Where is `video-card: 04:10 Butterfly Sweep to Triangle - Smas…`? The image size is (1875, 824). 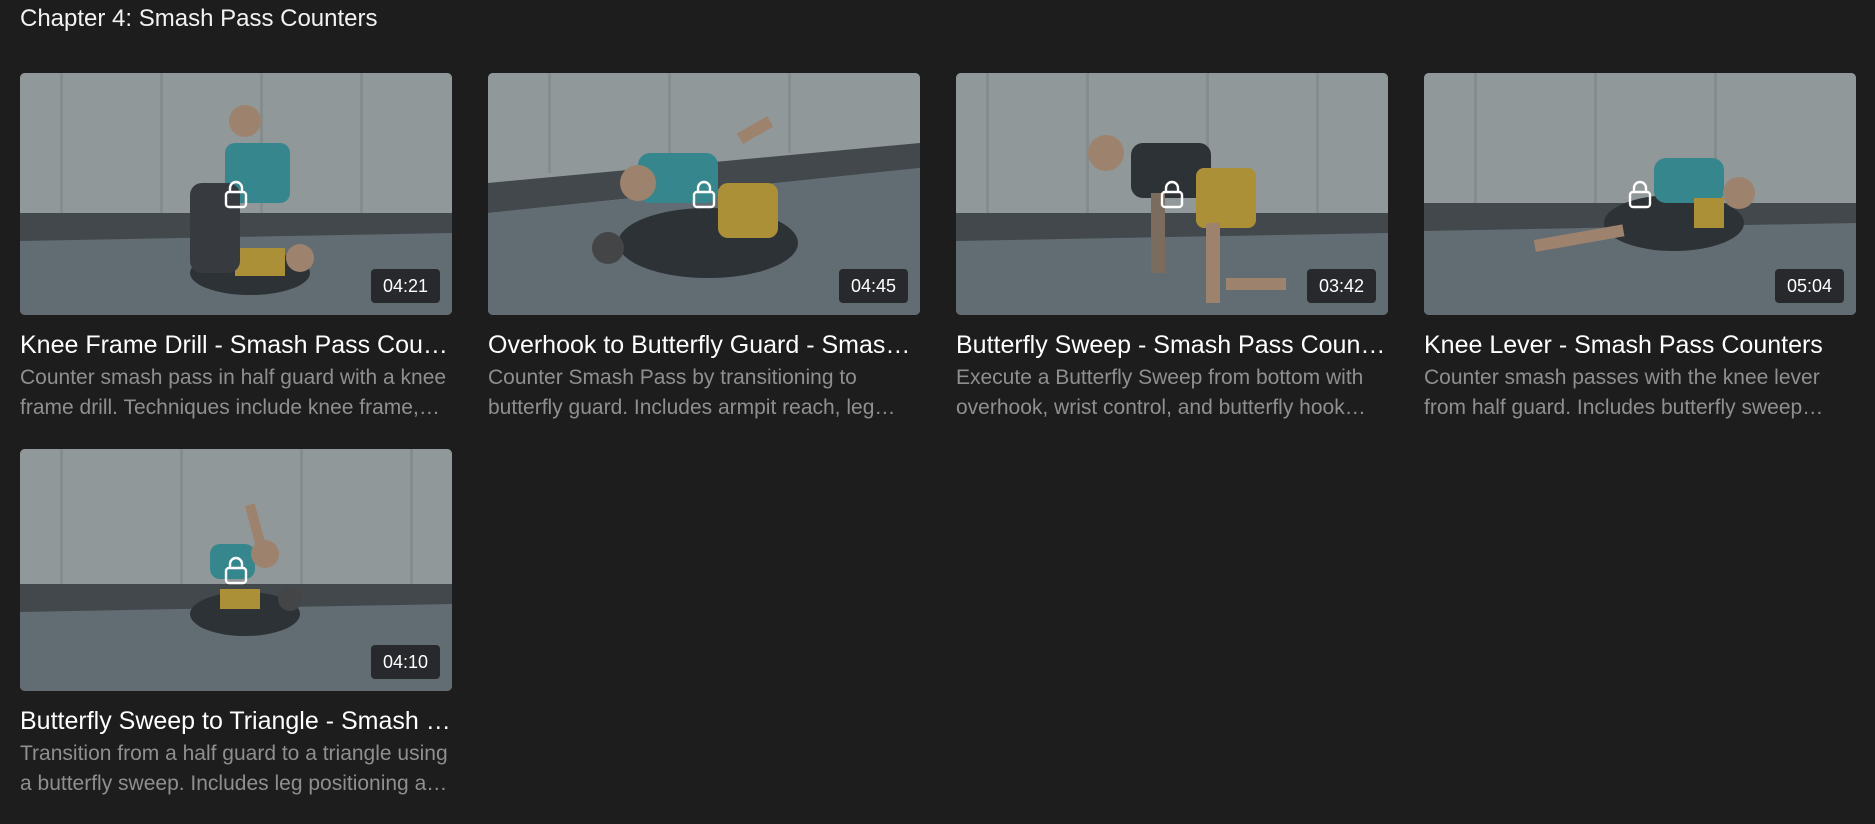
video-card: 04:10 Butterfly Sweep to Triangle - Smas… is located at coordinates (236, 624).